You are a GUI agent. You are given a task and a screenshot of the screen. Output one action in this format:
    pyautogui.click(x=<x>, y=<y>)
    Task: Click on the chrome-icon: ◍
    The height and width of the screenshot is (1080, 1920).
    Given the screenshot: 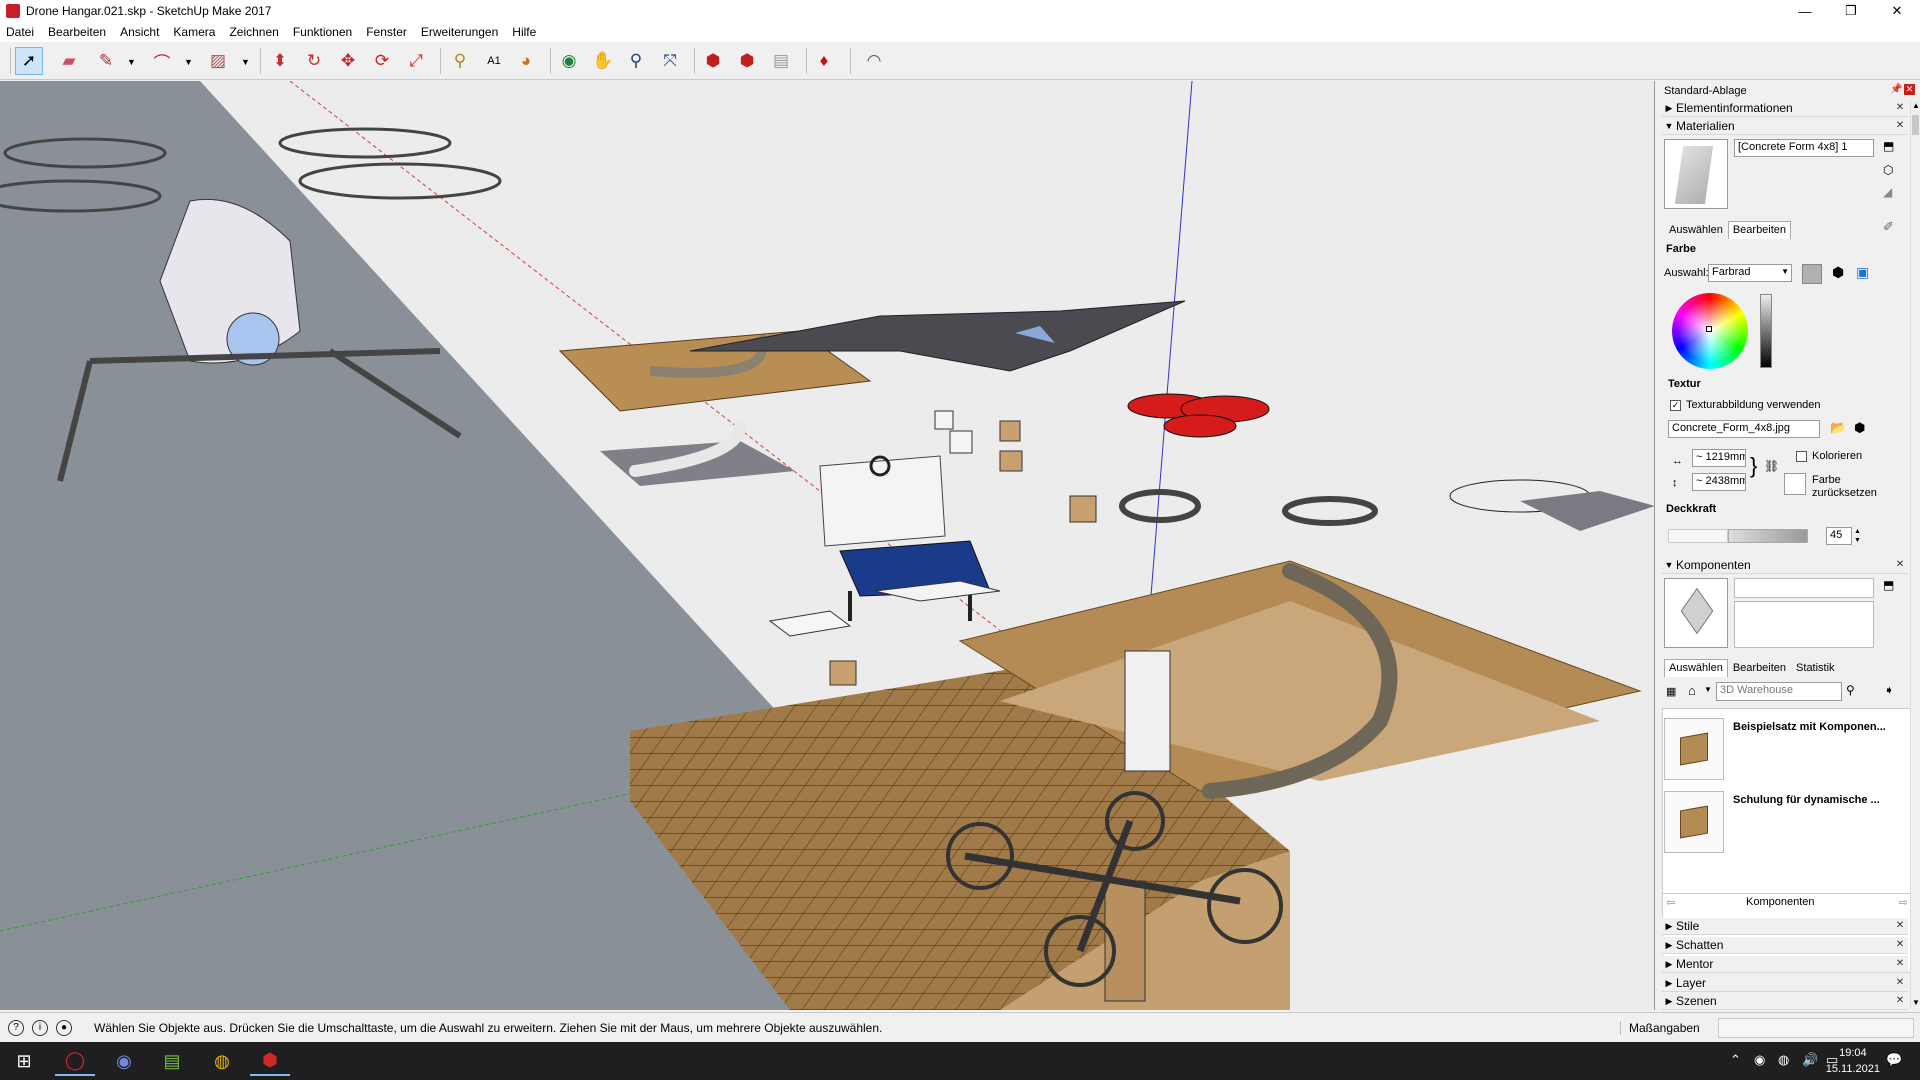 What is the action you would take?
    pyautogui.click(x=222, y=1061)
    